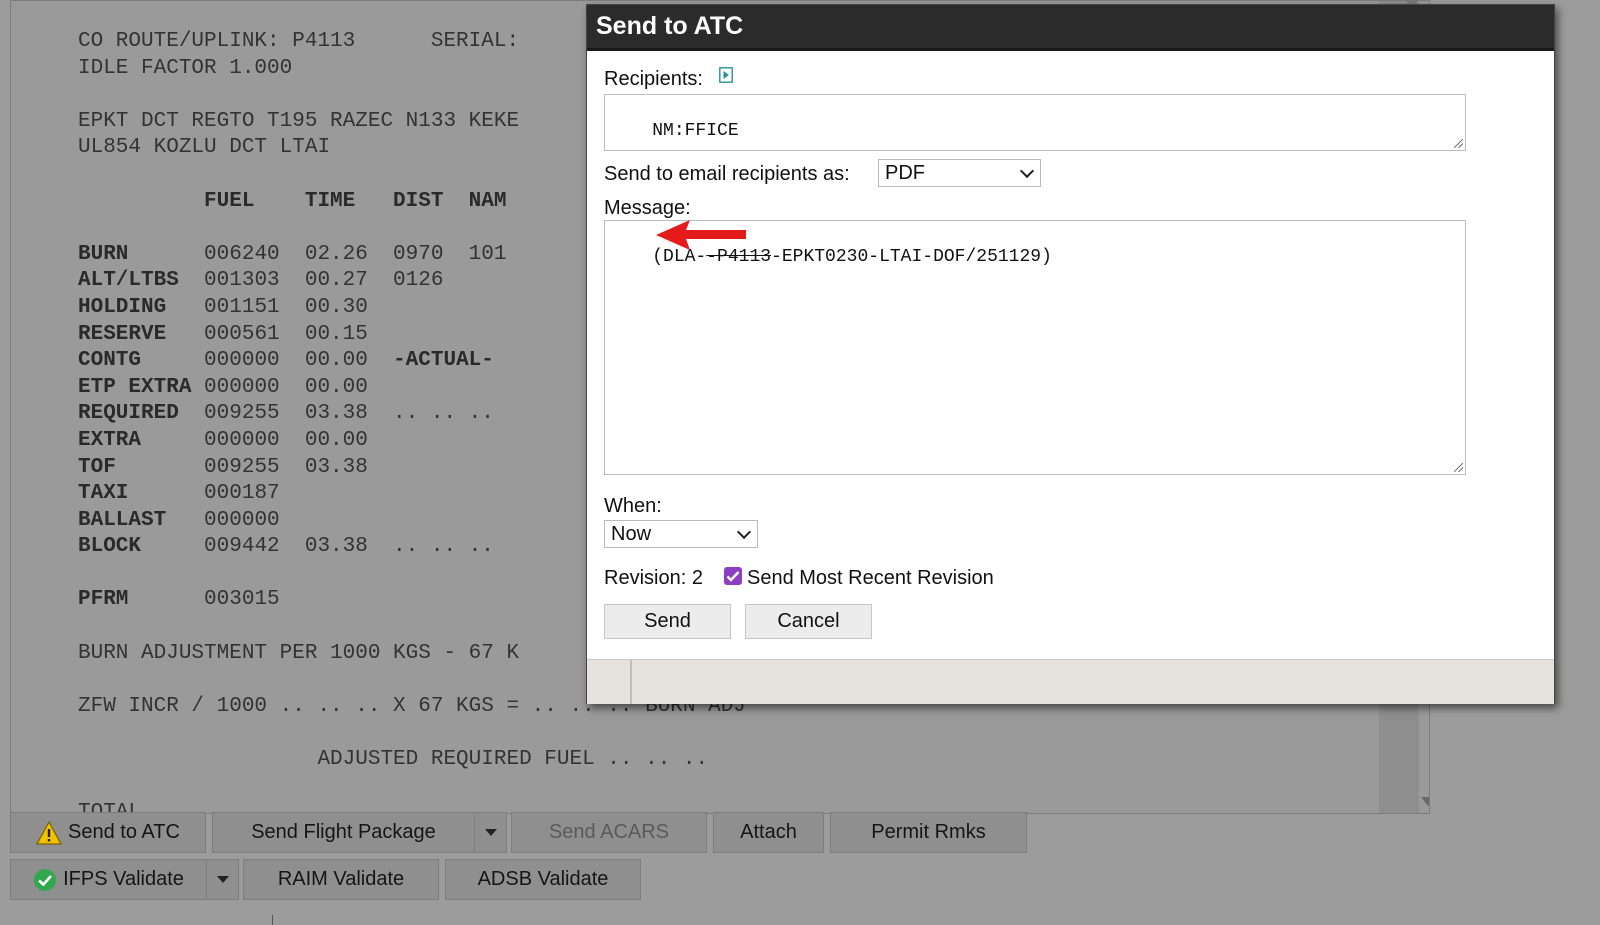 The width and height of the screenshot is (1600, 925). I want to click on send-button-label: Send, so click(667, 621).